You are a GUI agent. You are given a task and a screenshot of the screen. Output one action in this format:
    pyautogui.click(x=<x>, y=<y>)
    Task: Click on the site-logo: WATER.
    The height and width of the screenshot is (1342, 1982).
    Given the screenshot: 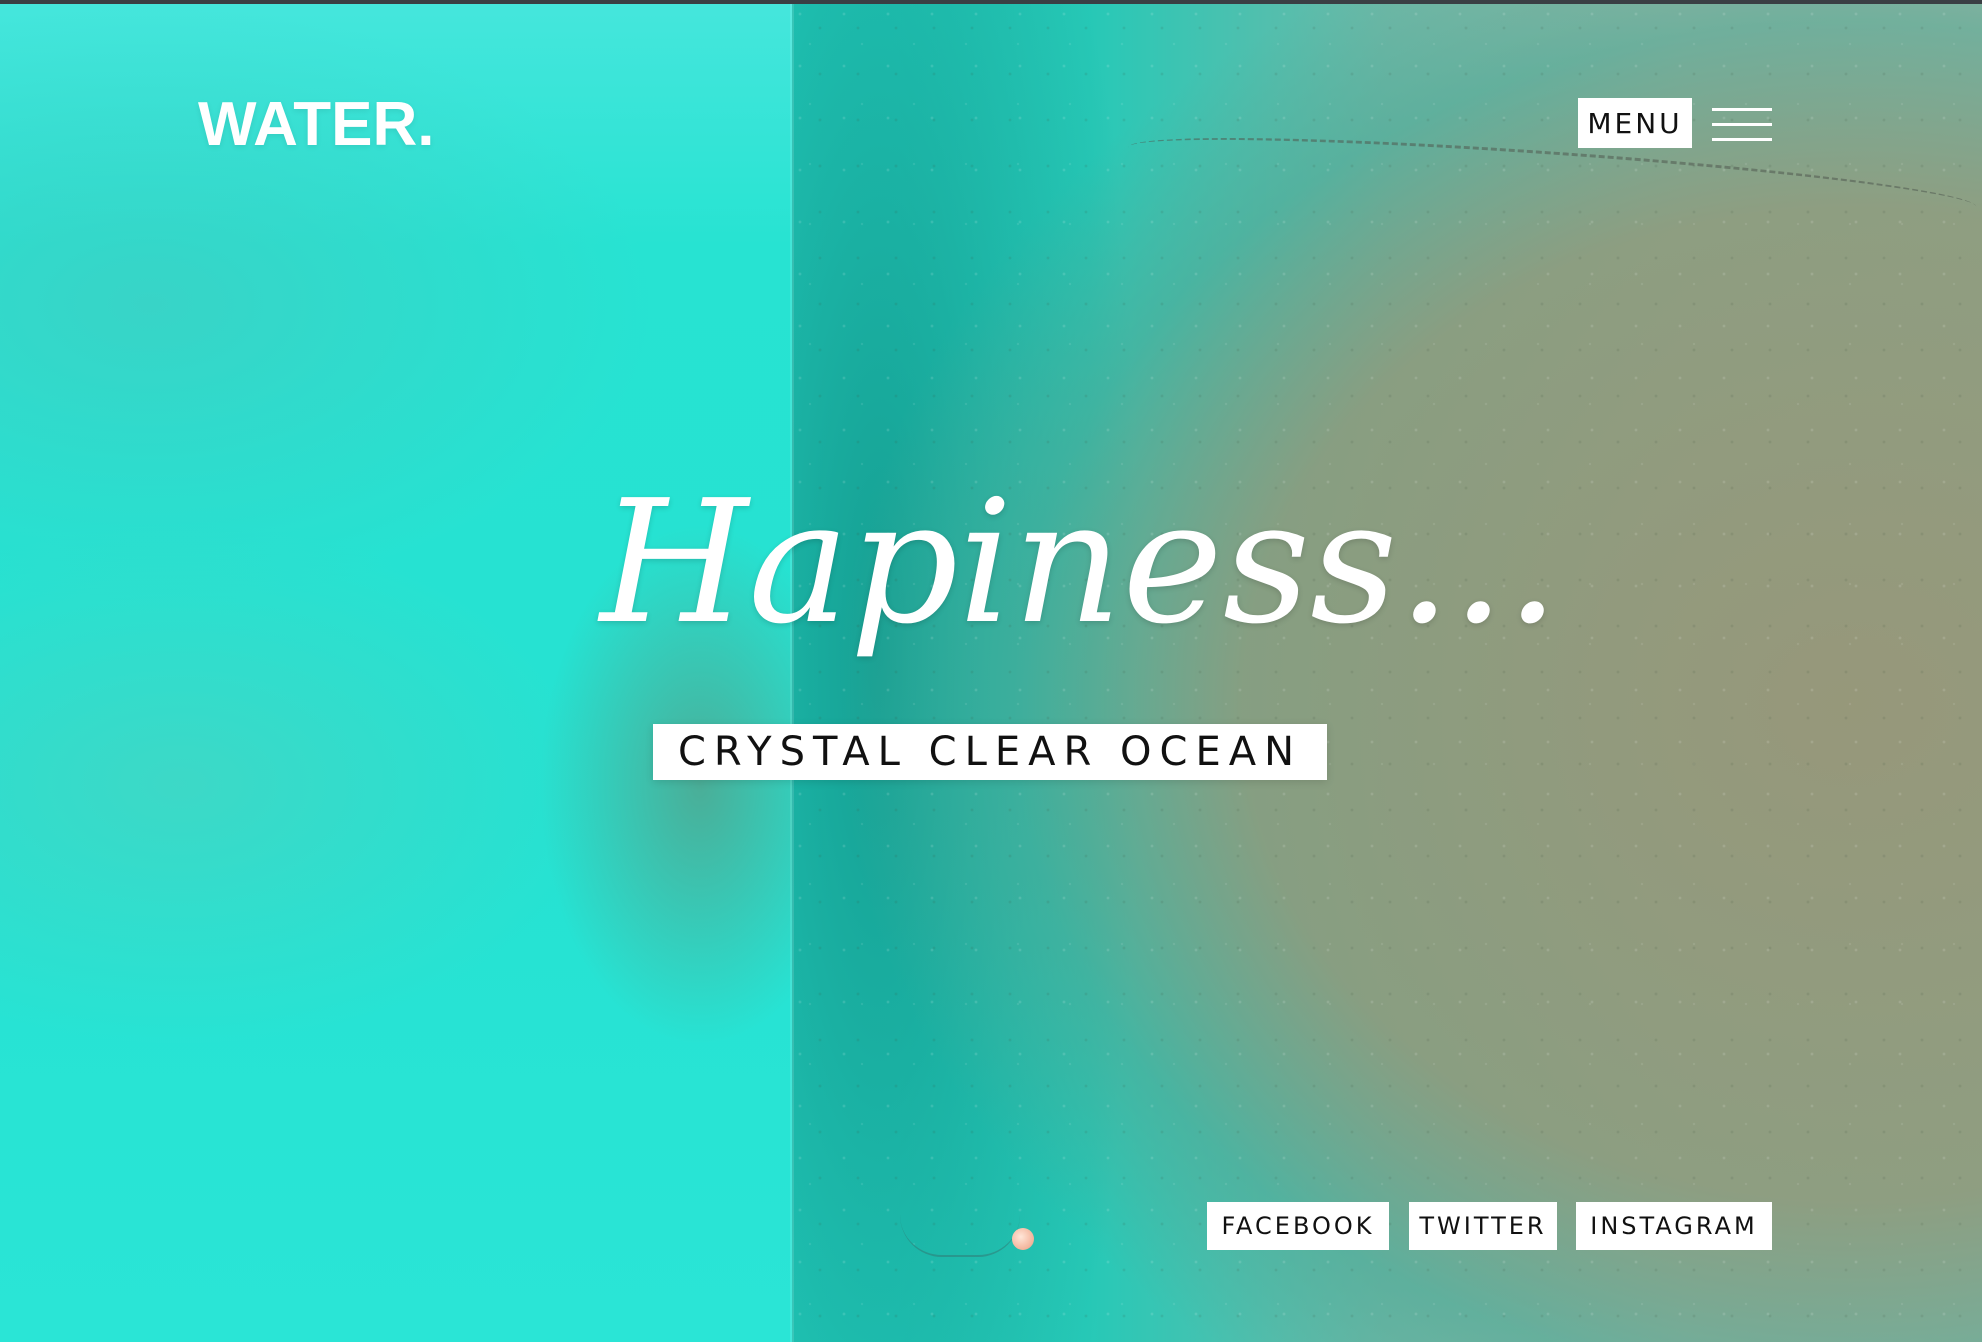 What is the action you would take?
    pyautogui.click(x=316, y=125)
    